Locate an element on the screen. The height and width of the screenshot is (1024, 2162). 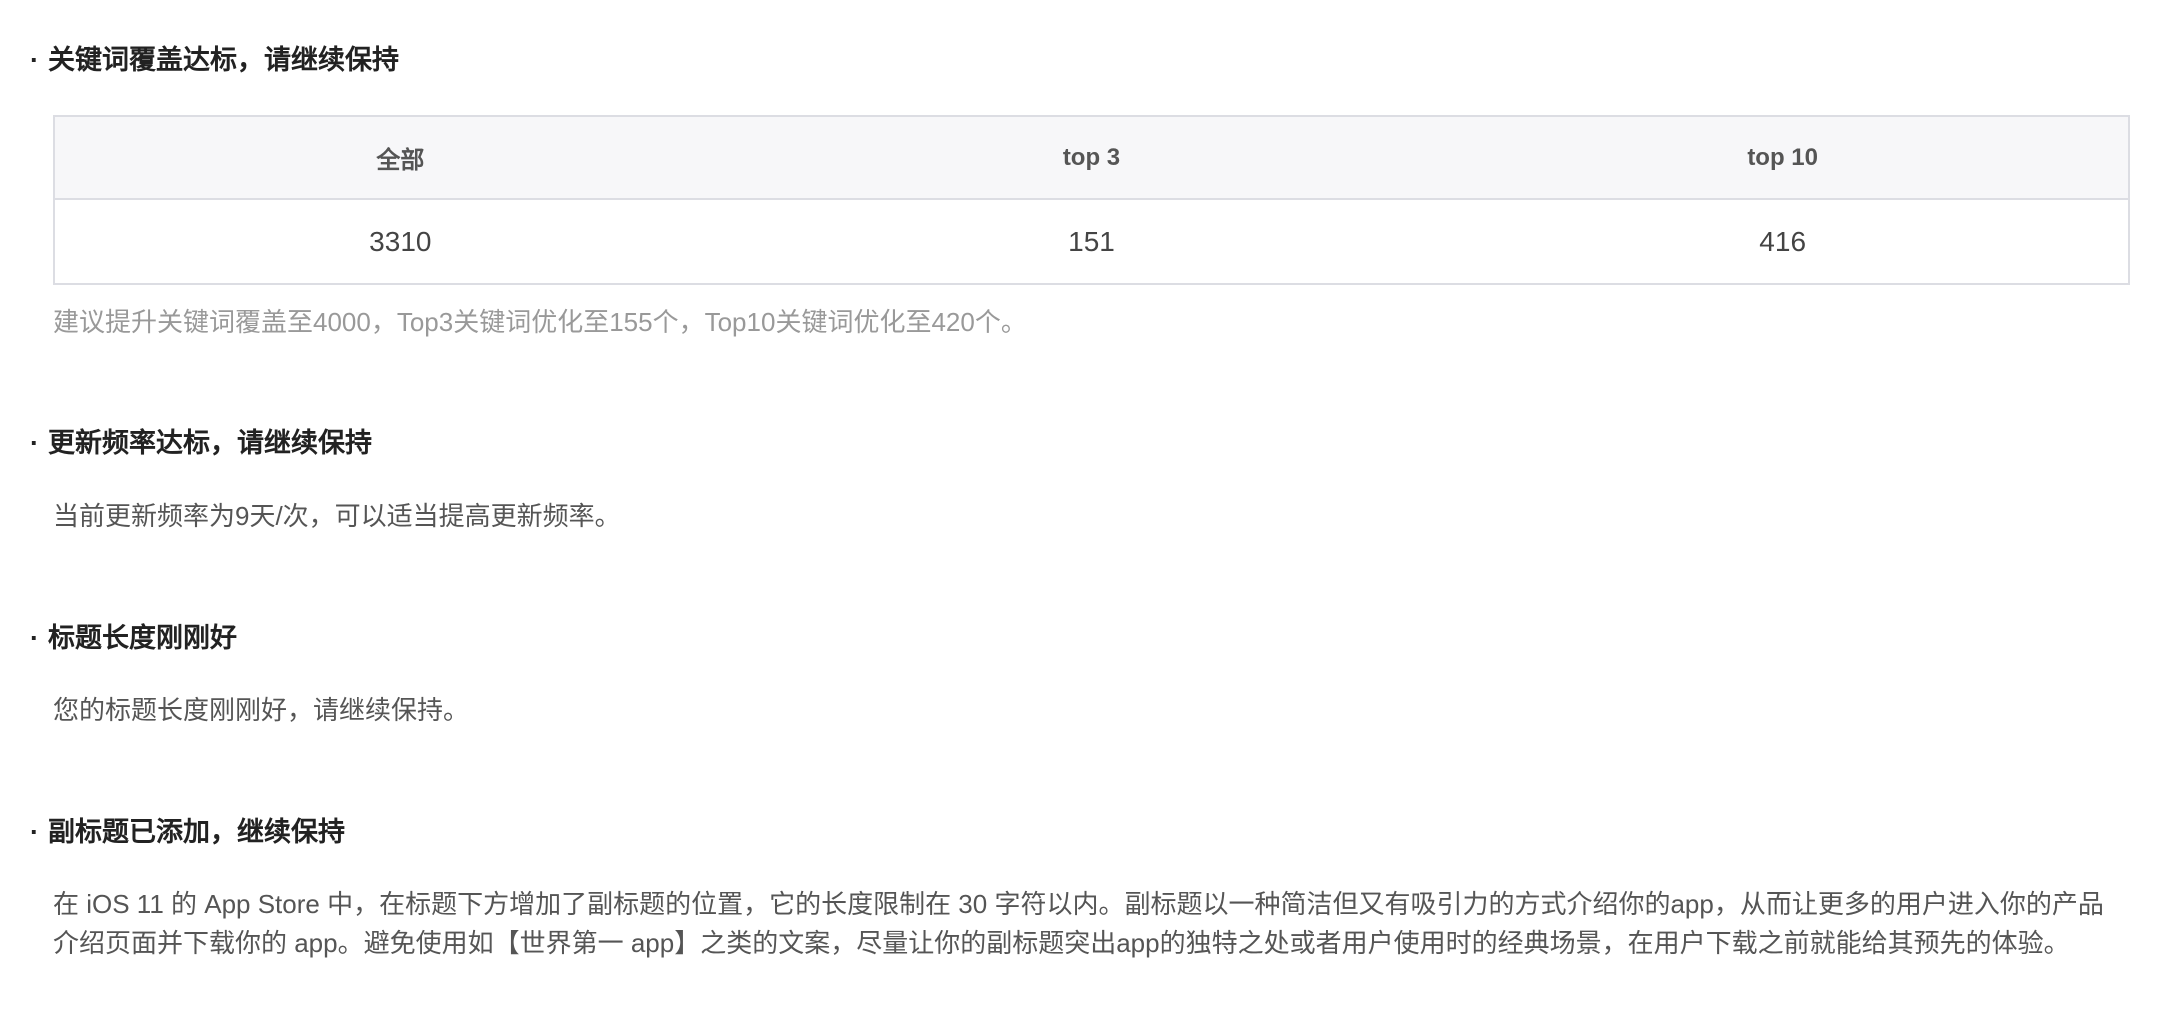
section-title: 更新频率达标，请继续保持 is located at coordinates (210, 443).